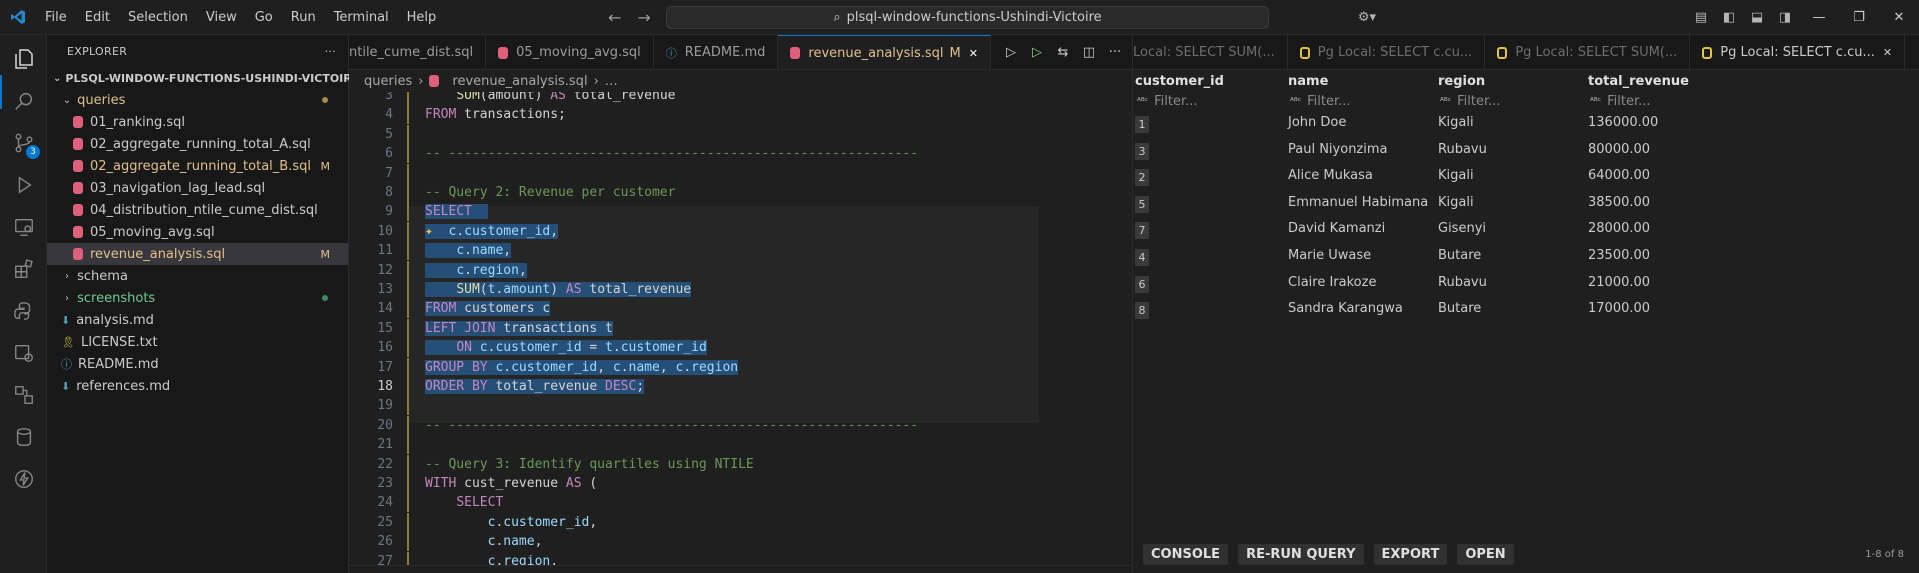  What do you see at coordinates (511, 483) in the screenshot?
I see `code-token: cust_revenue` at bounding box center [511, 483].